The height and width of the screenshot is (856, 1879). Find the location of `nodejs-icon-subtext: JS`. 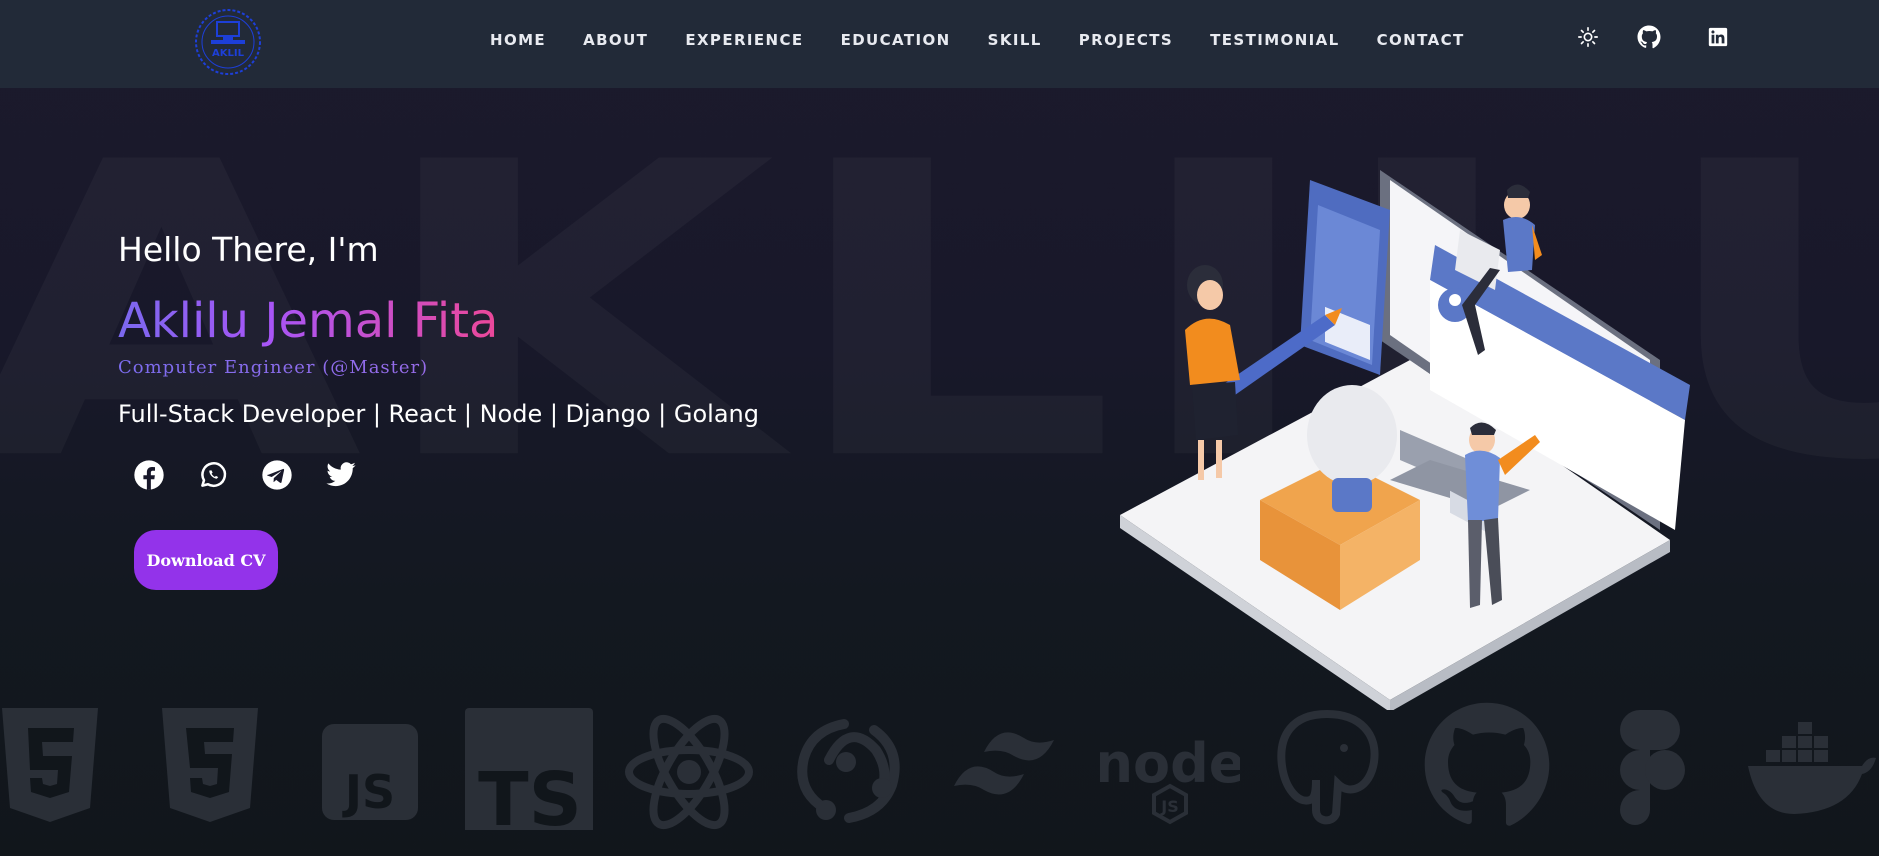

nodejs-icon-subtext: JS is located at coordinates (1169, 806).